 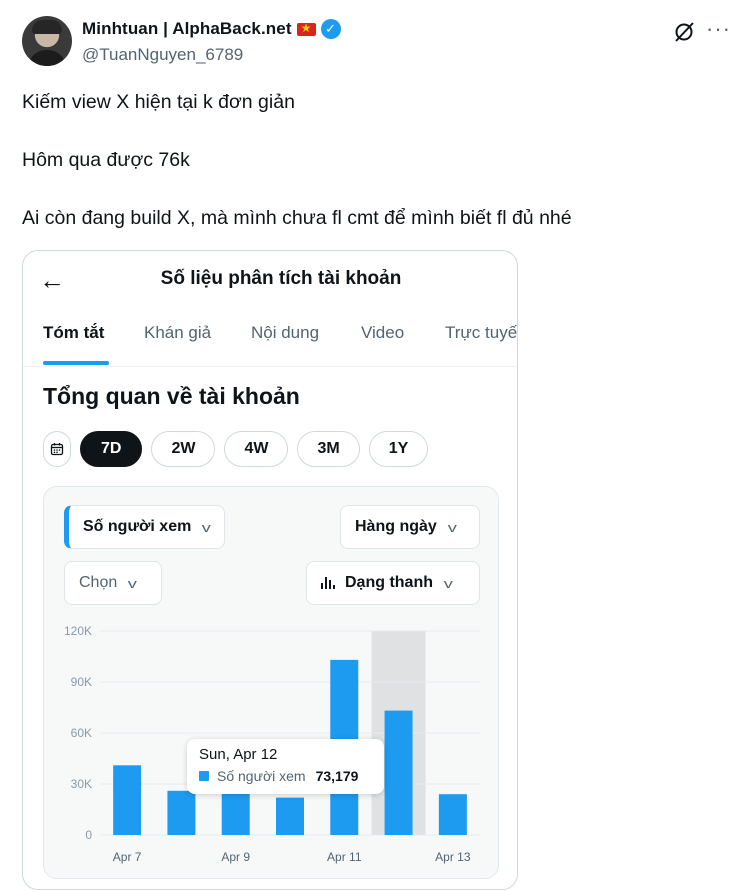 What do you see at coordinates (171, 396) in the screenshot?
I see `overview-heading: Tổng quan về tài khoản` at bounding box center [171, 396].